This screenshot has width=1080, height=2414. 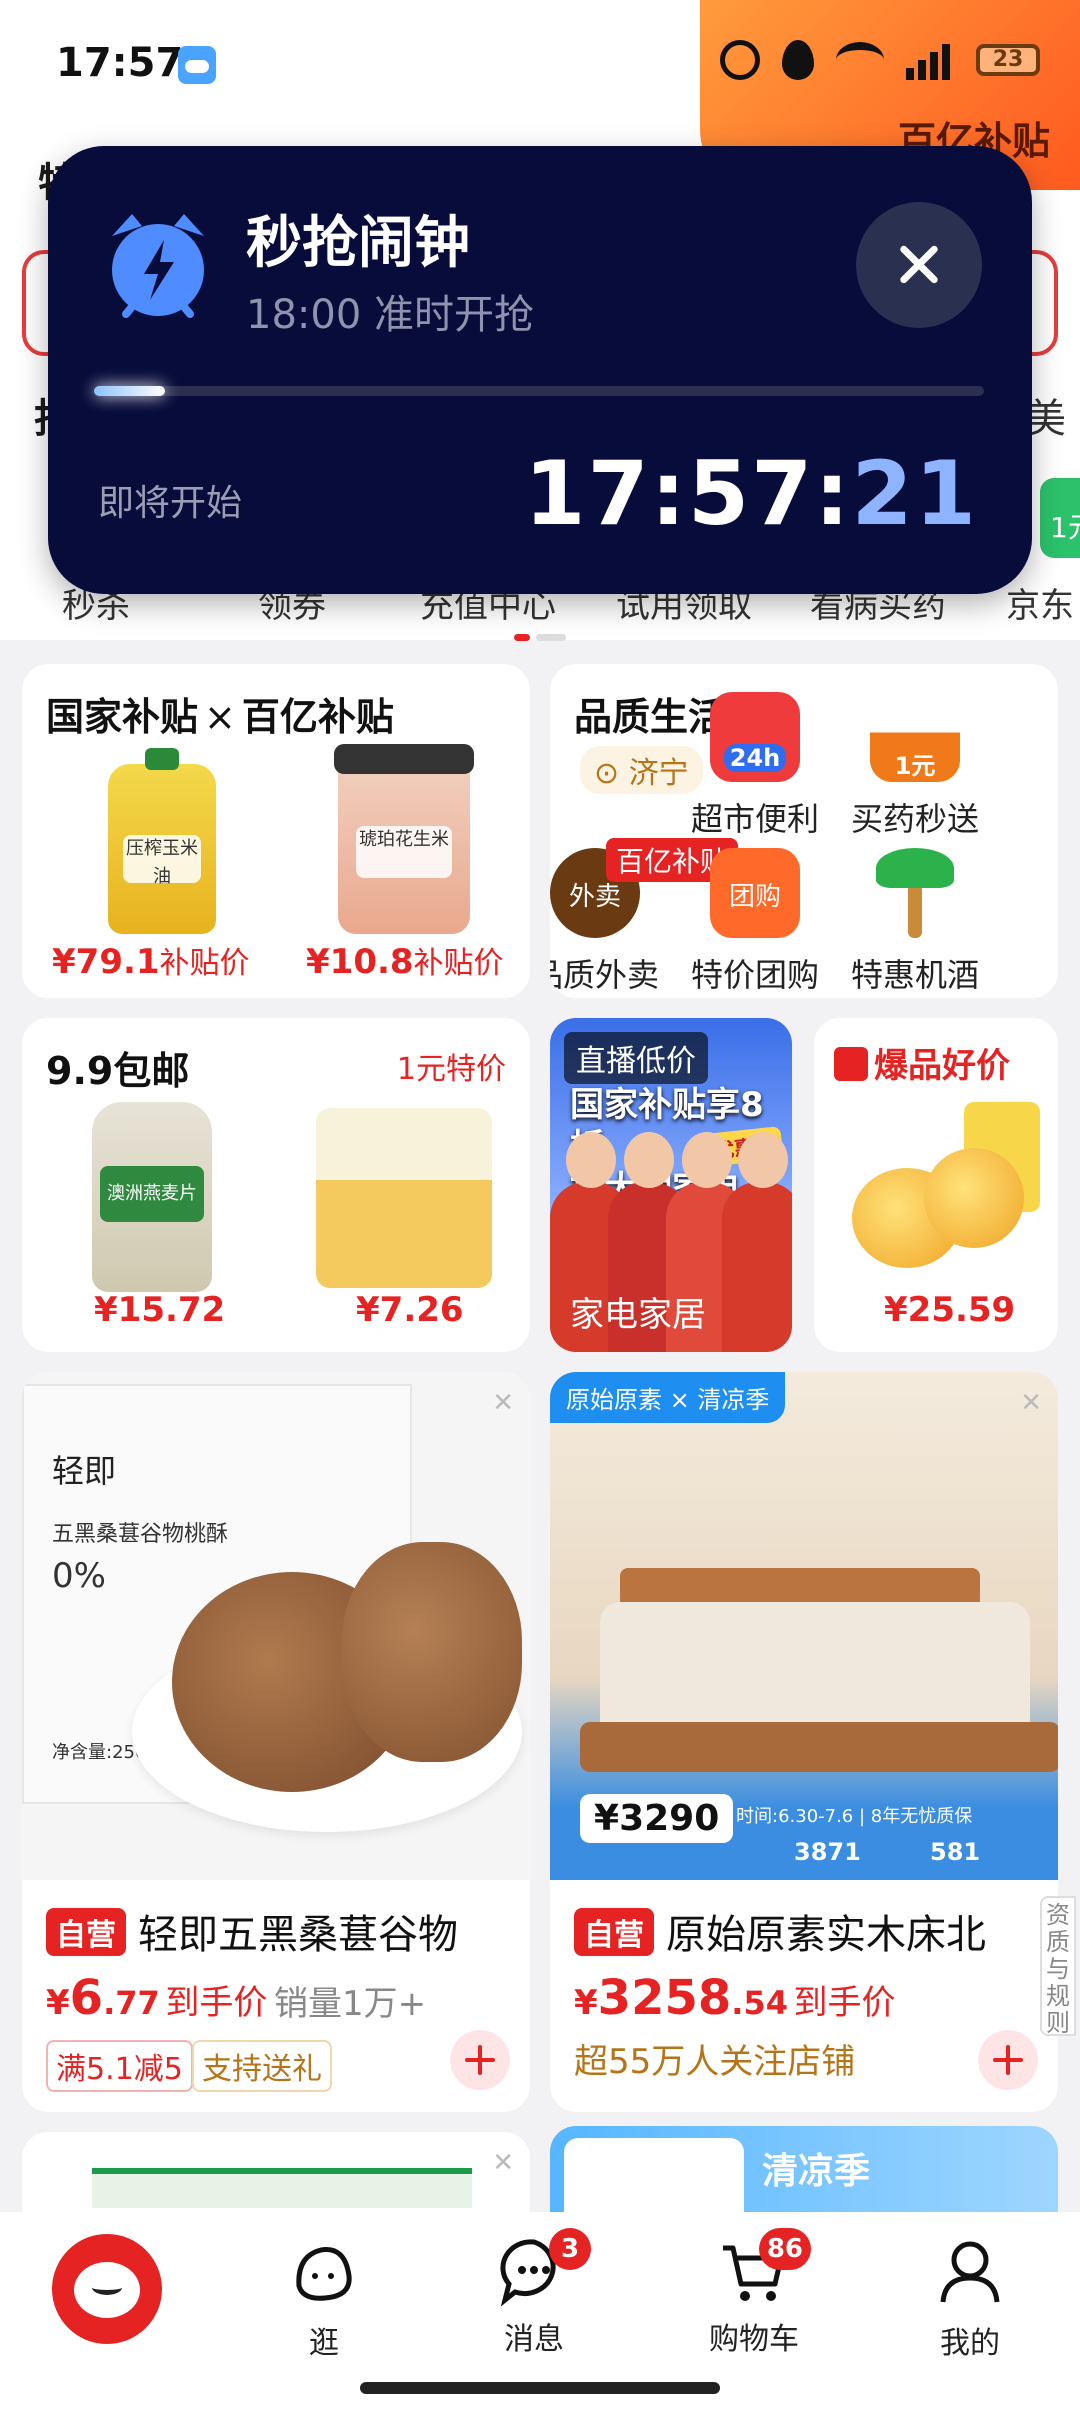 What do you see at coordinates (324, 2274) in the screenshot?
I see `browse-icon` at bounding box center [324, 2274].